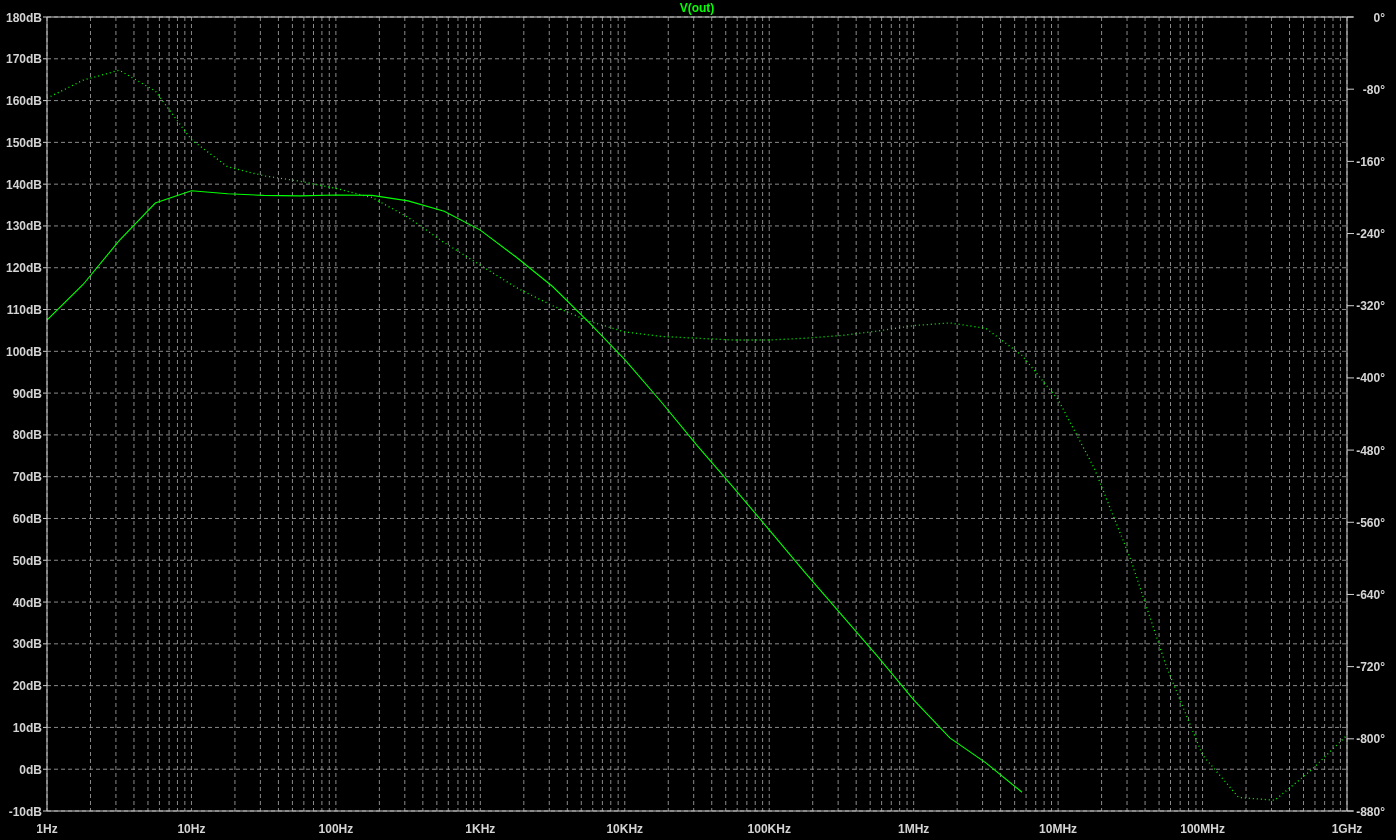 This screenshot has width=1396, height=840. What do you see at coordinates (1370, 522) in the screenshot?
I see `phase-axis-label: -560°` at bounding box center [1370, 522].